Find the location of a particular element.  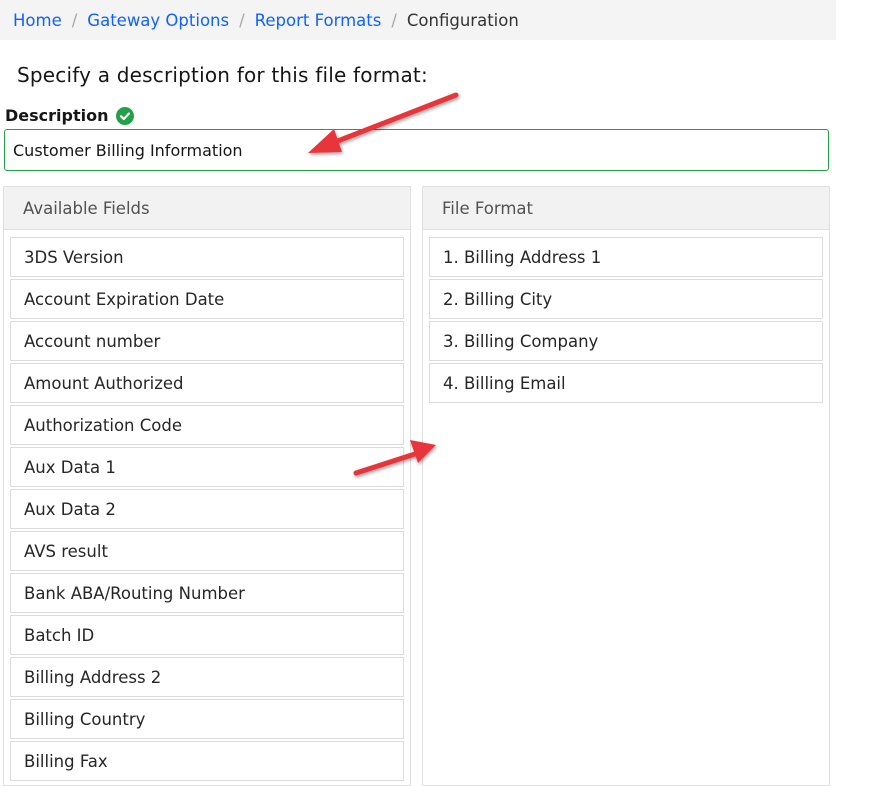

check-circle-icon is located at coordinates (125, 115).